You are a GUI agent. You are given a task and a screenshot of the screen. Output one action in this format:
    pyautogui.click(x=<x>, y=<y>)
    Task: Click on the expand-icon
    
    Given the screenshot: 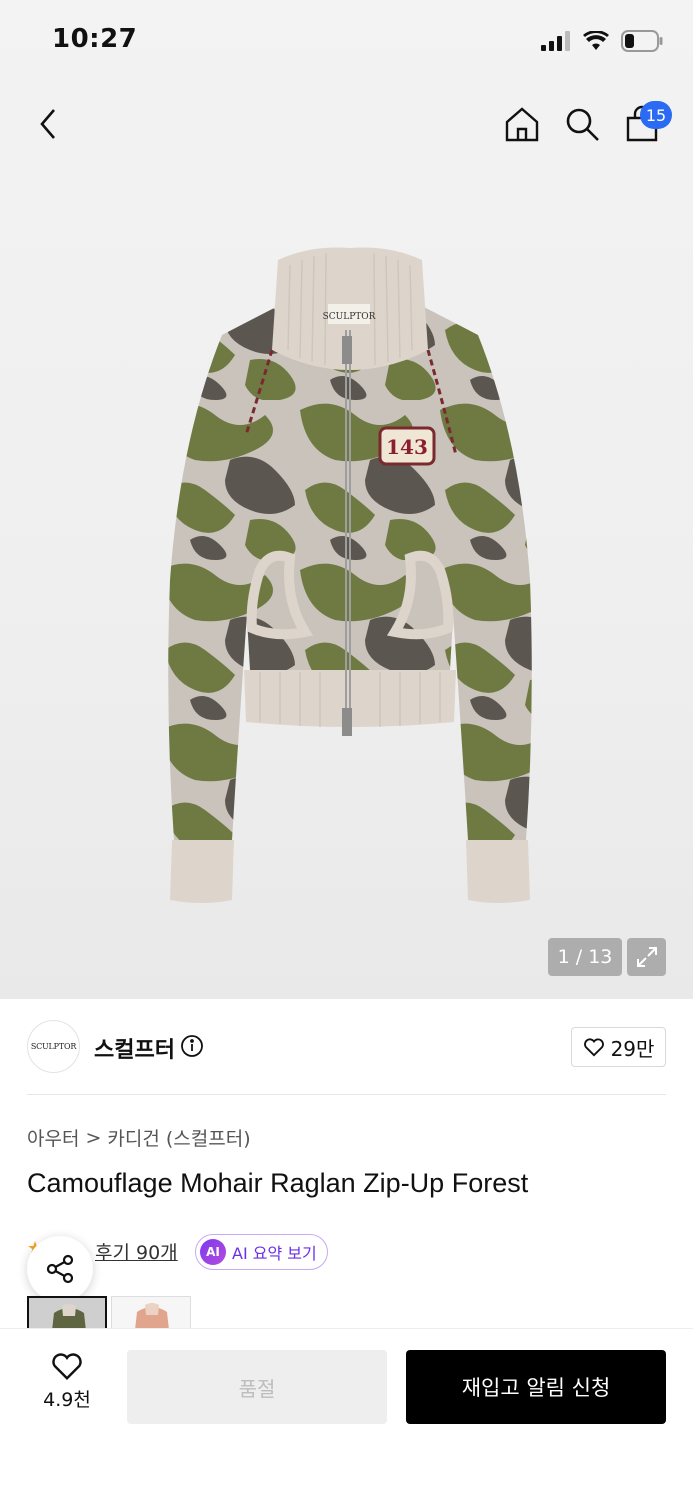 What is the action you would take?
    pyautogui.click(x=646, y=957)
    